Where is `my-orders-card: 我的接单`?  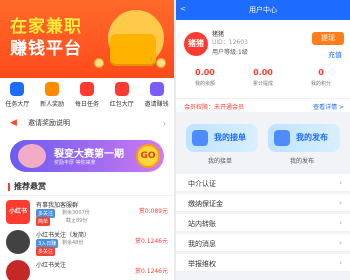 my-orders-card: 我的接单 is located at coordinates (222, 138).